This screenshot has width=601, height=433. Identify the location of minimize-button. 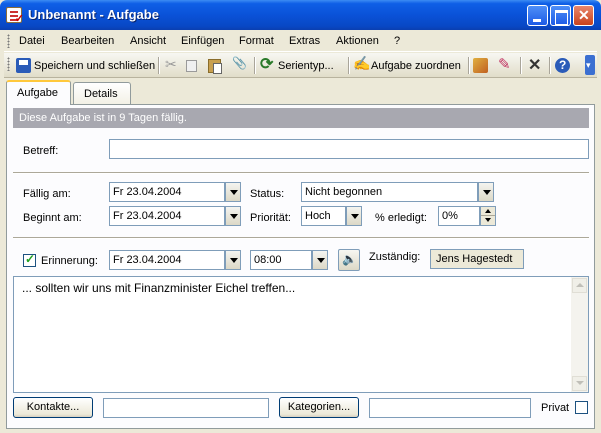
(537, 15).